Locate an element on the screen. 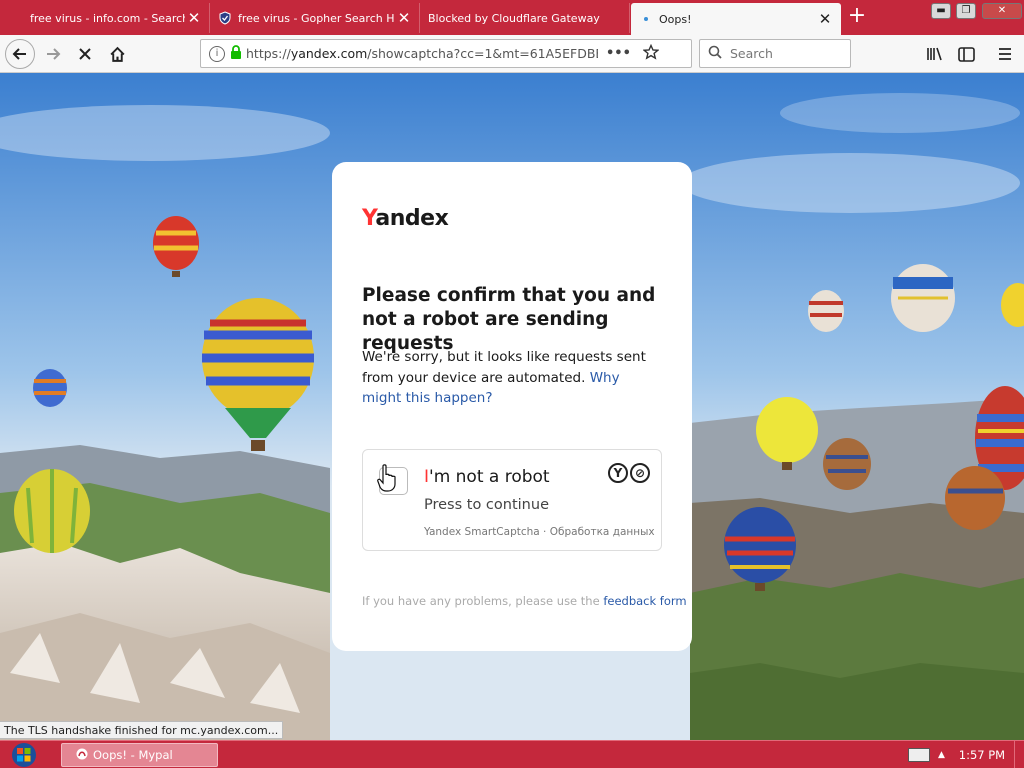 The image size is (1024, 768). stop-icon is located at coordinates (85, 54).